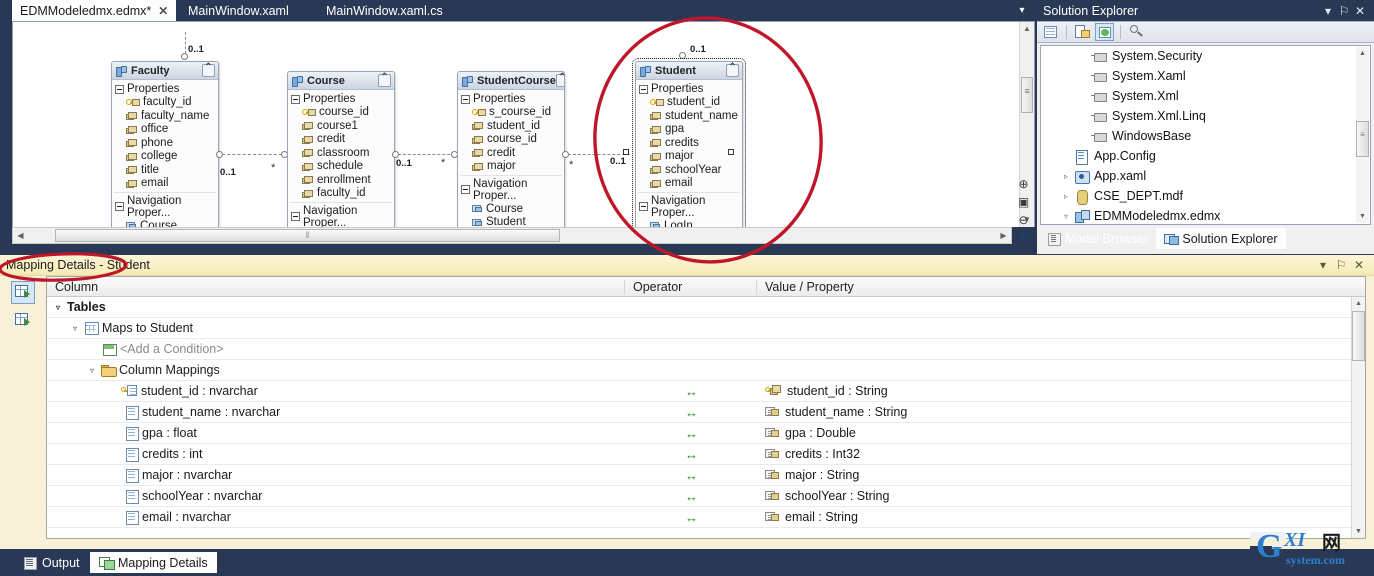 Image resolution: width=1374 pixels, height=576 pixels. Describe the element at coordinates (1061, 496) in the screenshot. I see `row-value: schoolYear : String` at that location.